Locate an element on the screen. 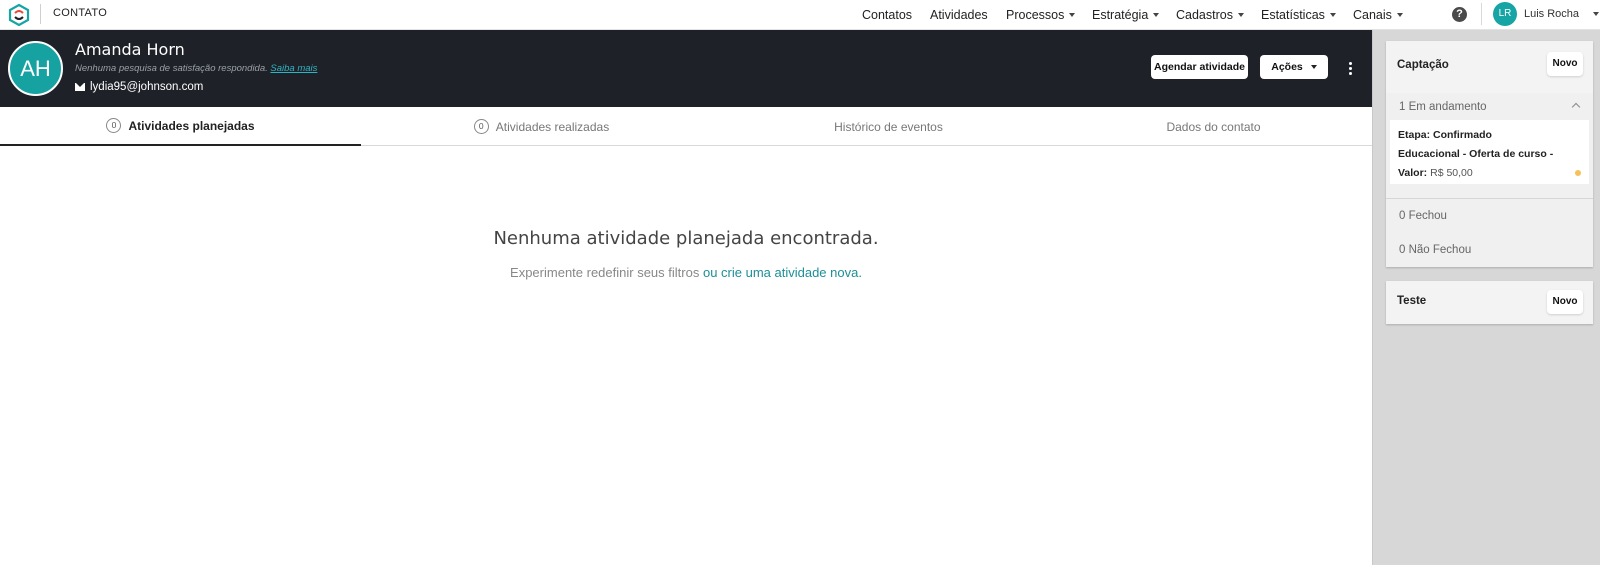 This screenshot has height=565, width=1600. status-dot-icon is located at coordinates (1578, 173).